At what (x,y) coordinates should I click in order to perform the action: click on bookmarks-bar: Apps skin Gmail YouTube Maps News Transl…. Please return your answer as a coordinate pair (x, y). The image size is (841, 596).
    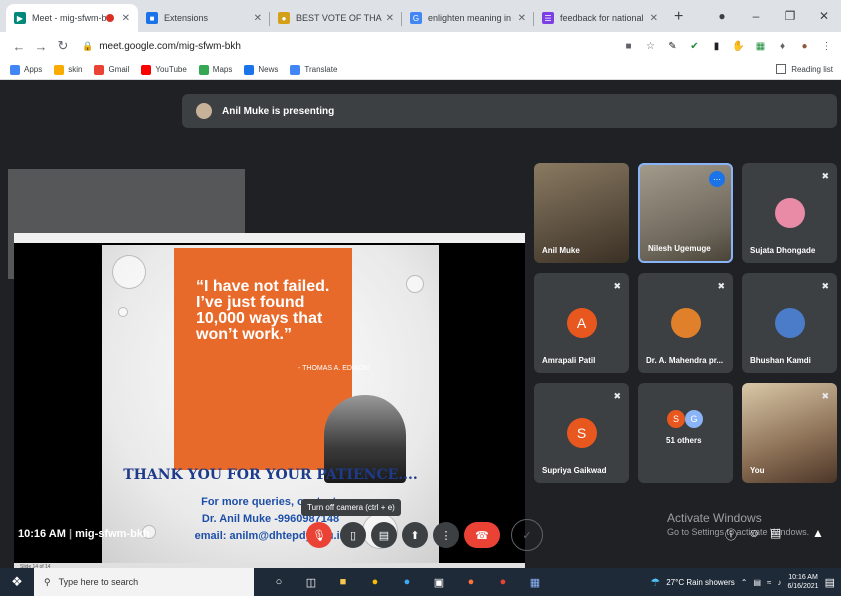
    Looking at the image, I should click on (420, 70).